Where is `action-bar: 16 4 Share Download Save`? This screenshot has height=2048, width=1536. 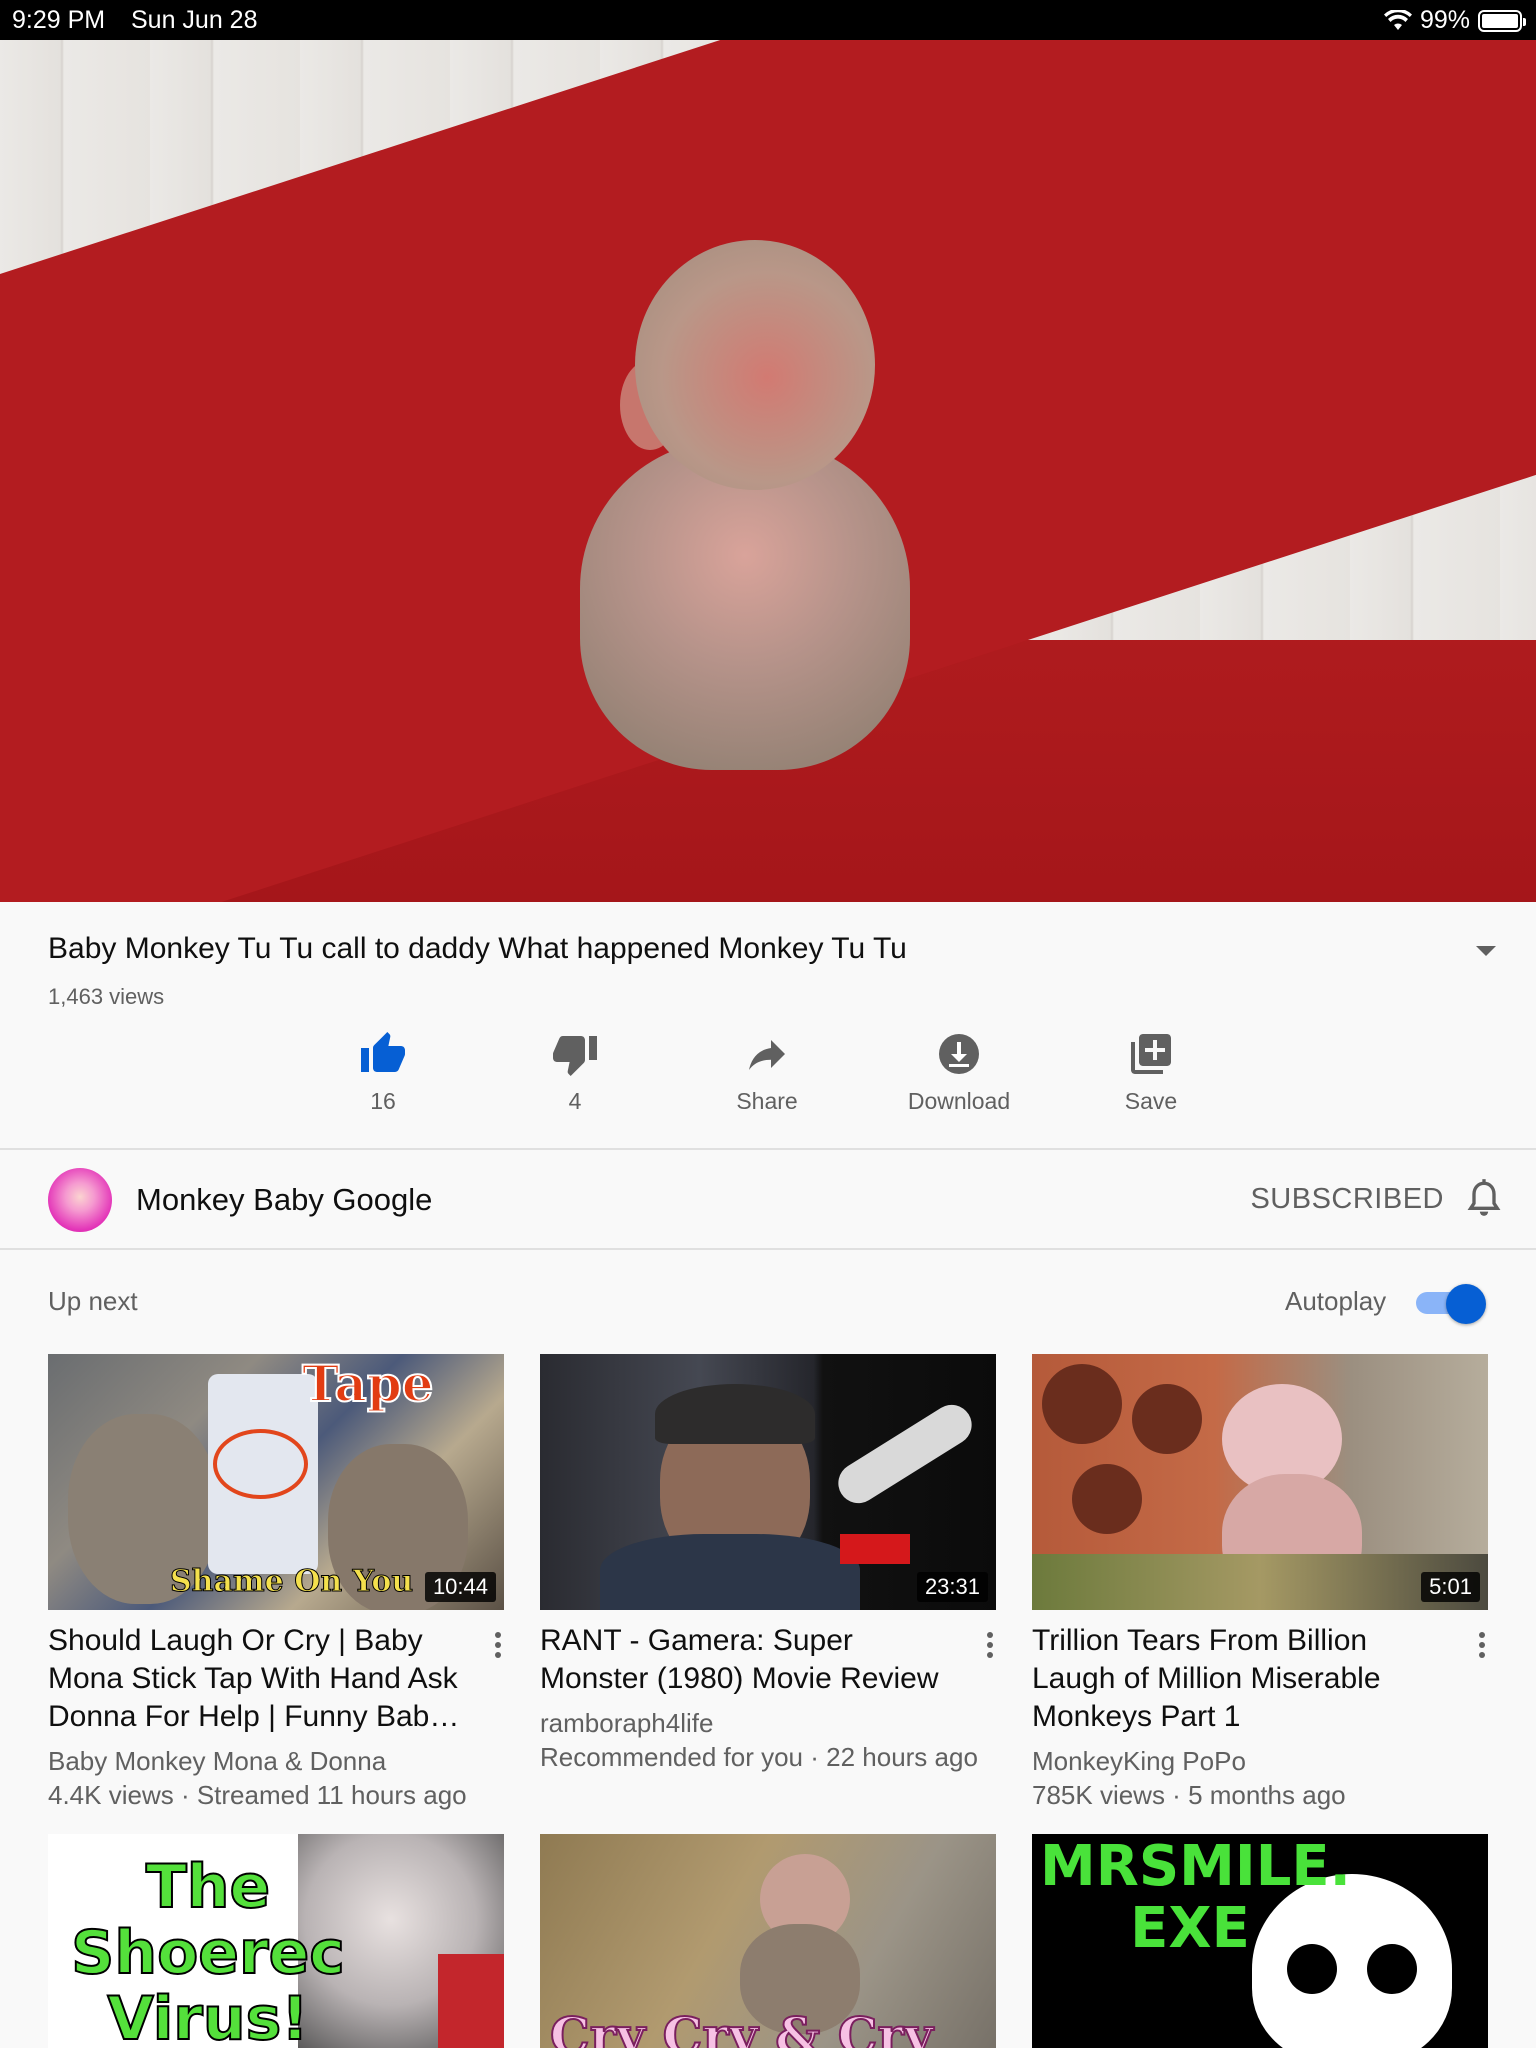
action-bar: 16 4 Share Download Save is located at coordinates (768, 1080).